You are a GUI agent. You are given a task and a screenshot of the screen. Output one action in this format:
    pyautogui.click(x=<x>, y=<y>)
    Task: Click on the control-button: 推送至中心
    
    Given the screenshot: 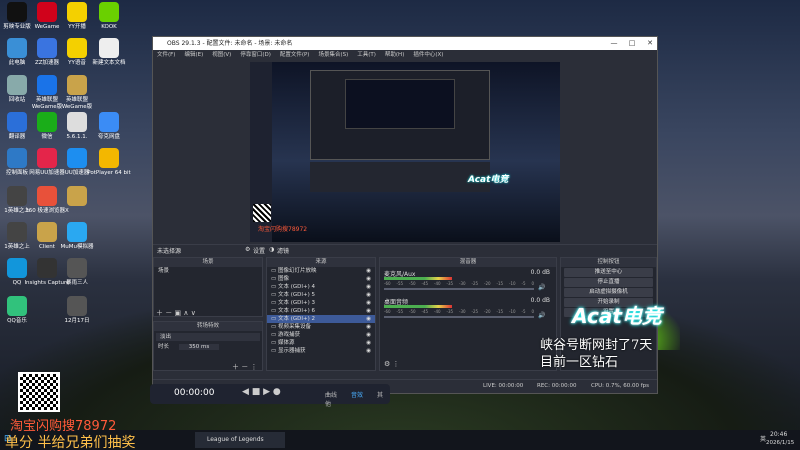 What is the action you would take?
    pyautogui.click(x=608, y=272)
    